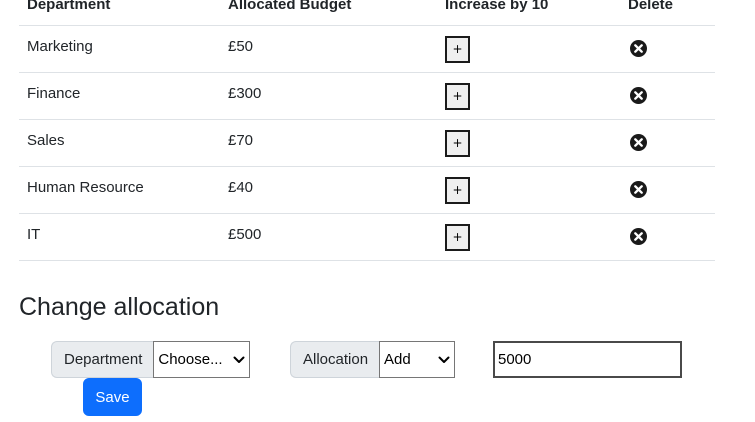  What do you see at coordinates (335, 359) in the screenshot?
I see `allocation-label: Allocation` at bounding box center [335, 359].